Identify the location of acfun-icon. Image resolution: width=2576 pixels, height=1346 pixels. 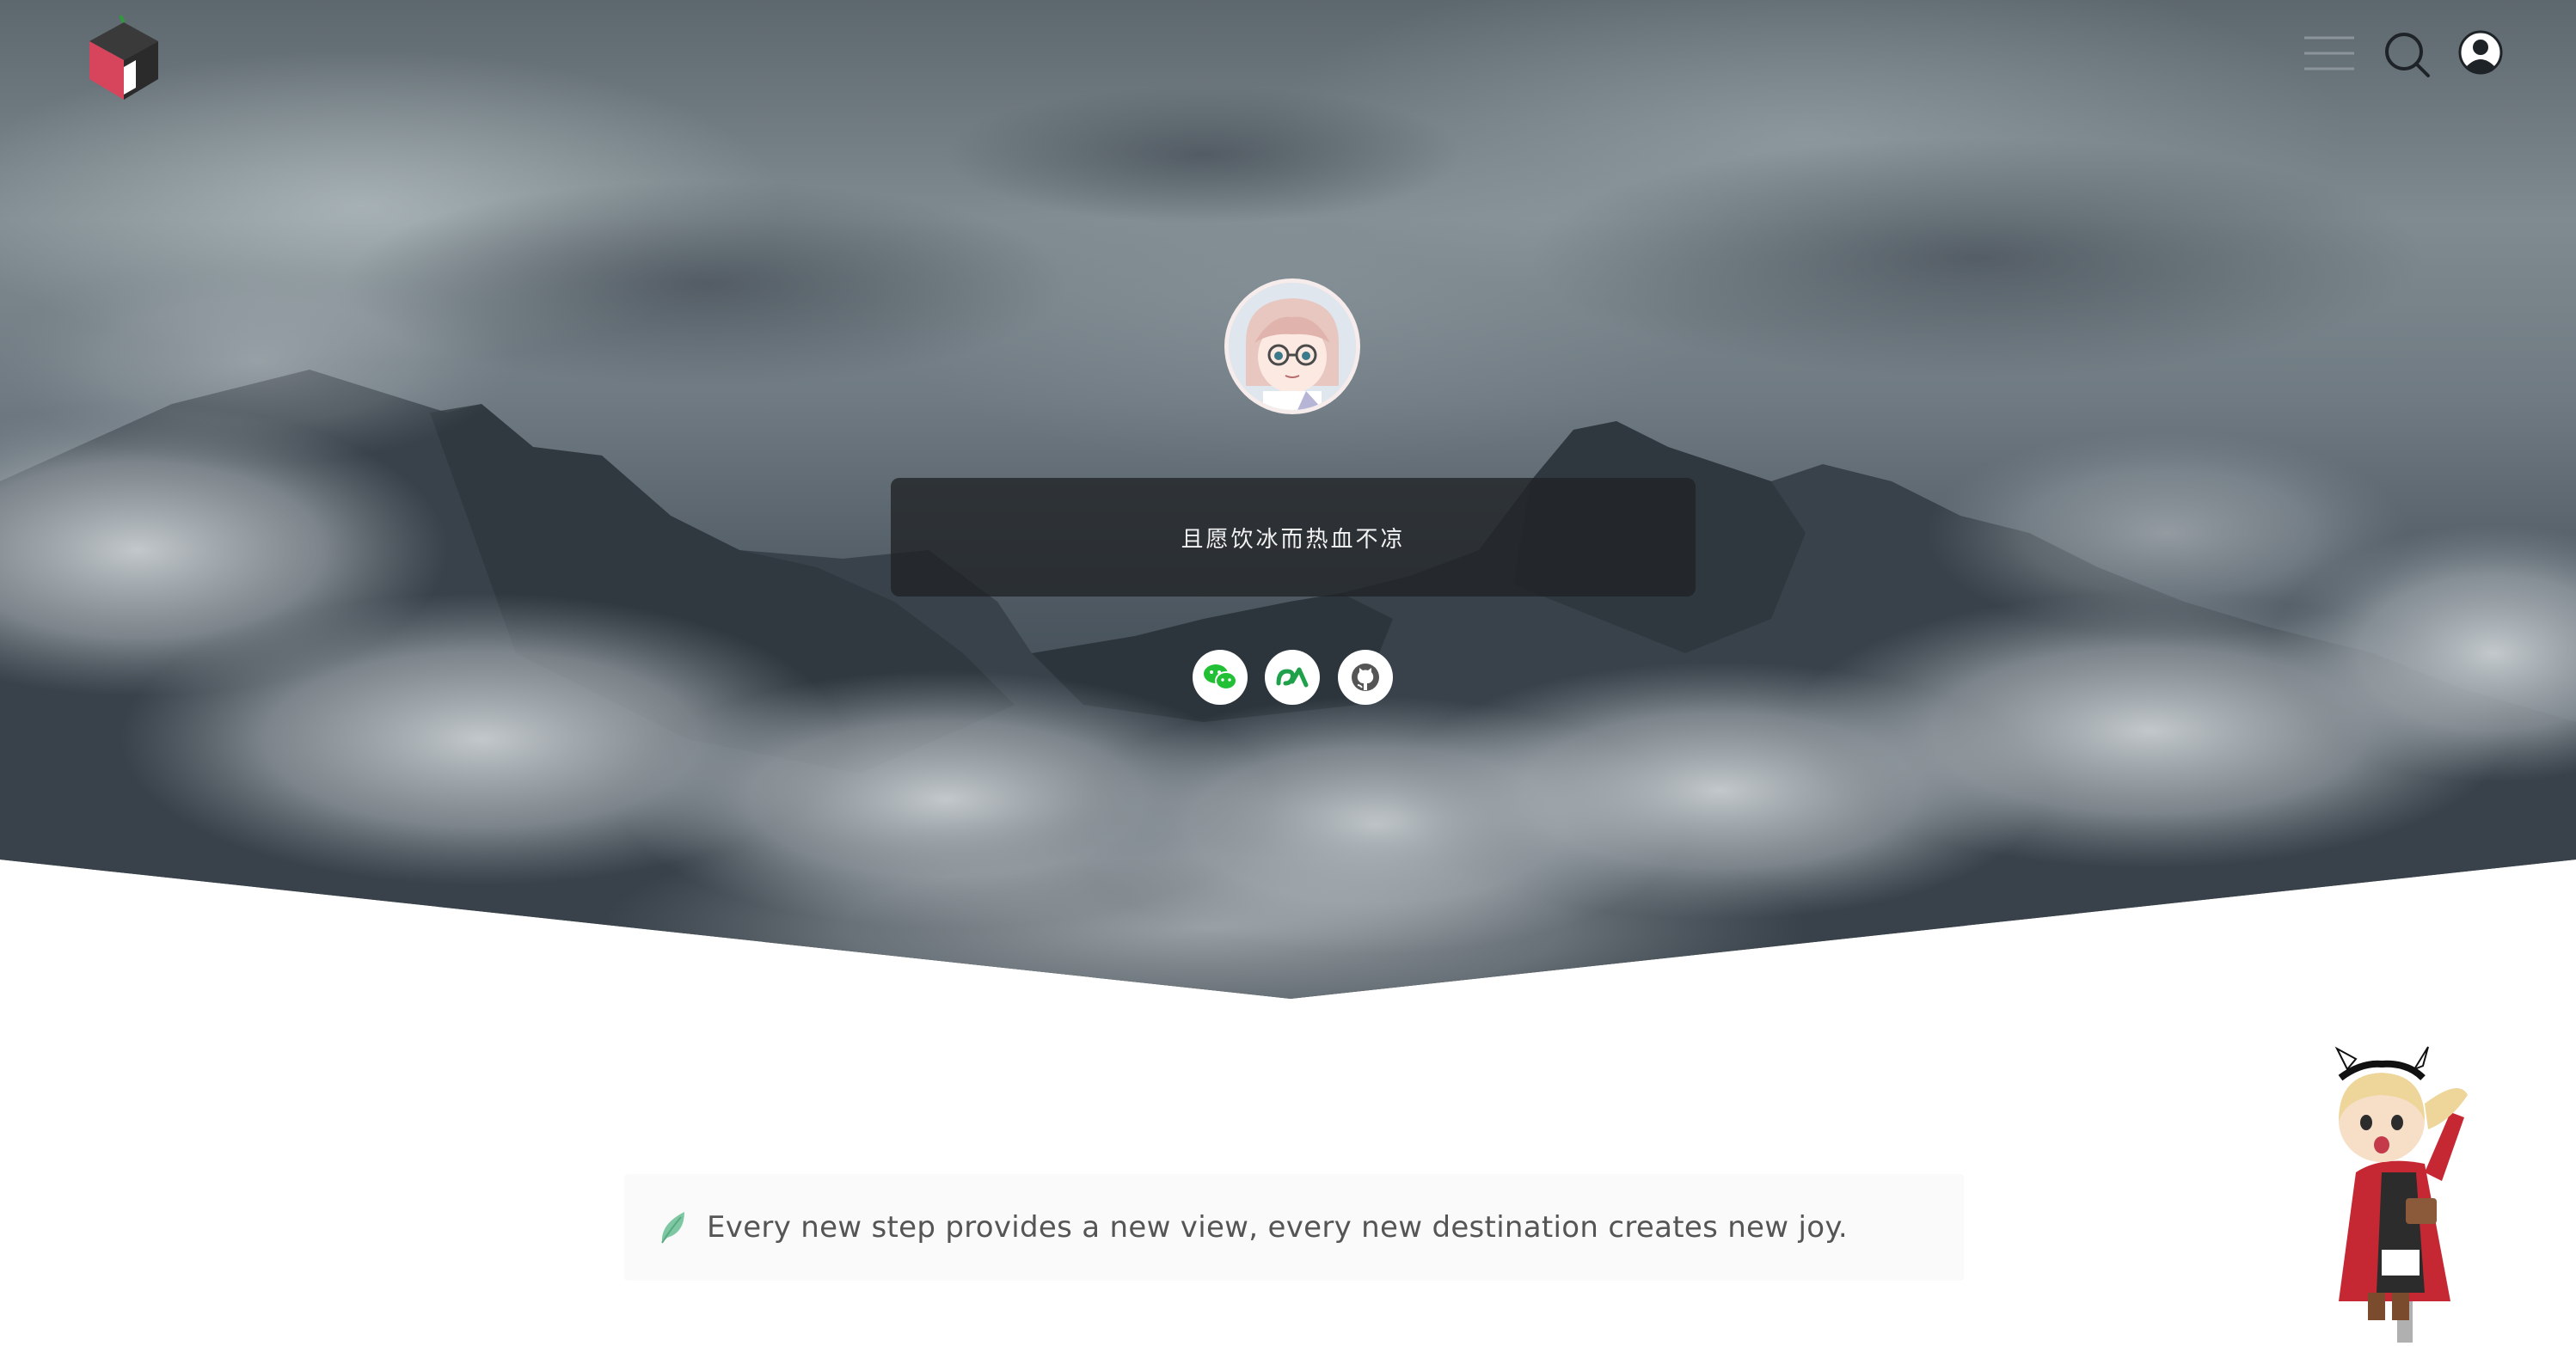
(1292, 677).